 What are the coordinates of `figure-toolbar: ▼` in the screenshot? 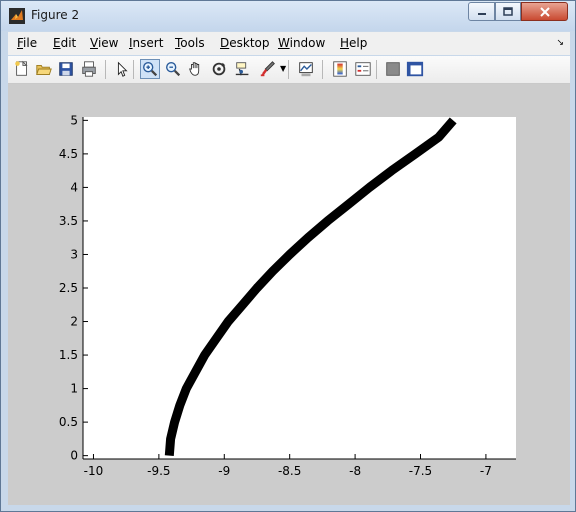 It's located at (289, 70).